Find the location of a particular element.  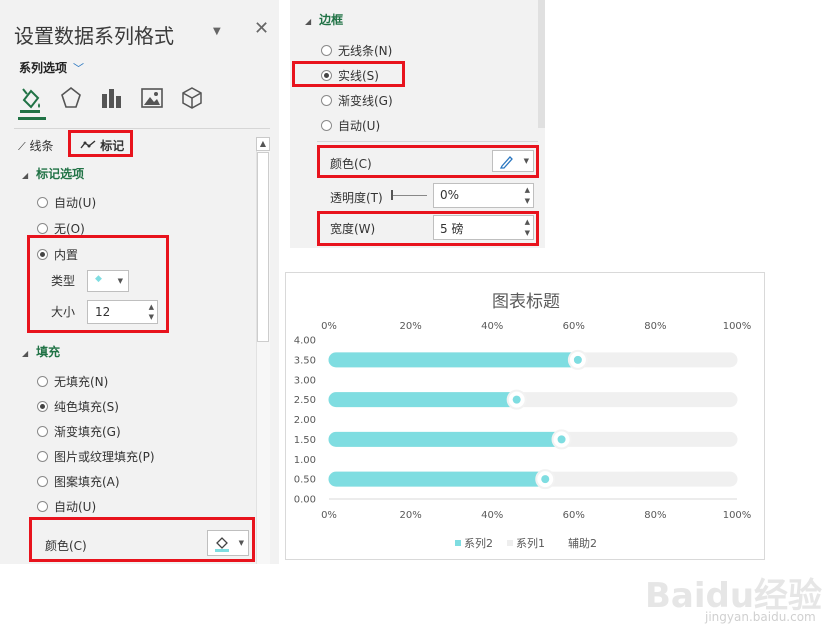

legend-item: 辅助2 is located at coordinates (578, 543).